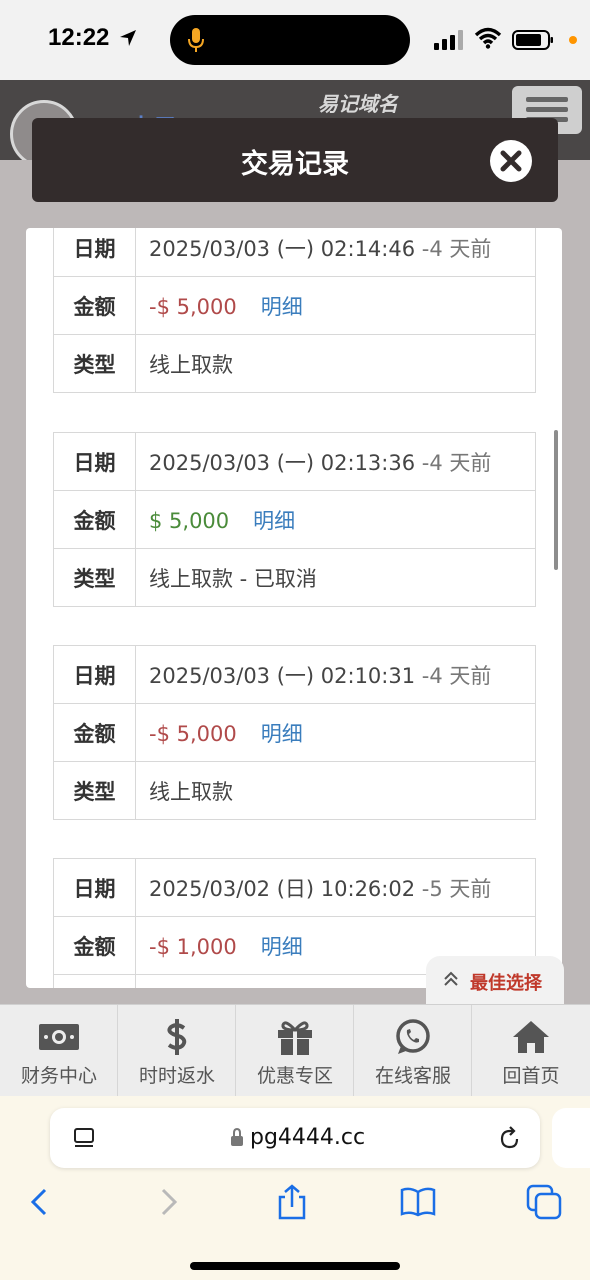  Describe the element at coordinates (506, 983) in the screenshot. I see `best-choice-label: 最佳选择` at that location.